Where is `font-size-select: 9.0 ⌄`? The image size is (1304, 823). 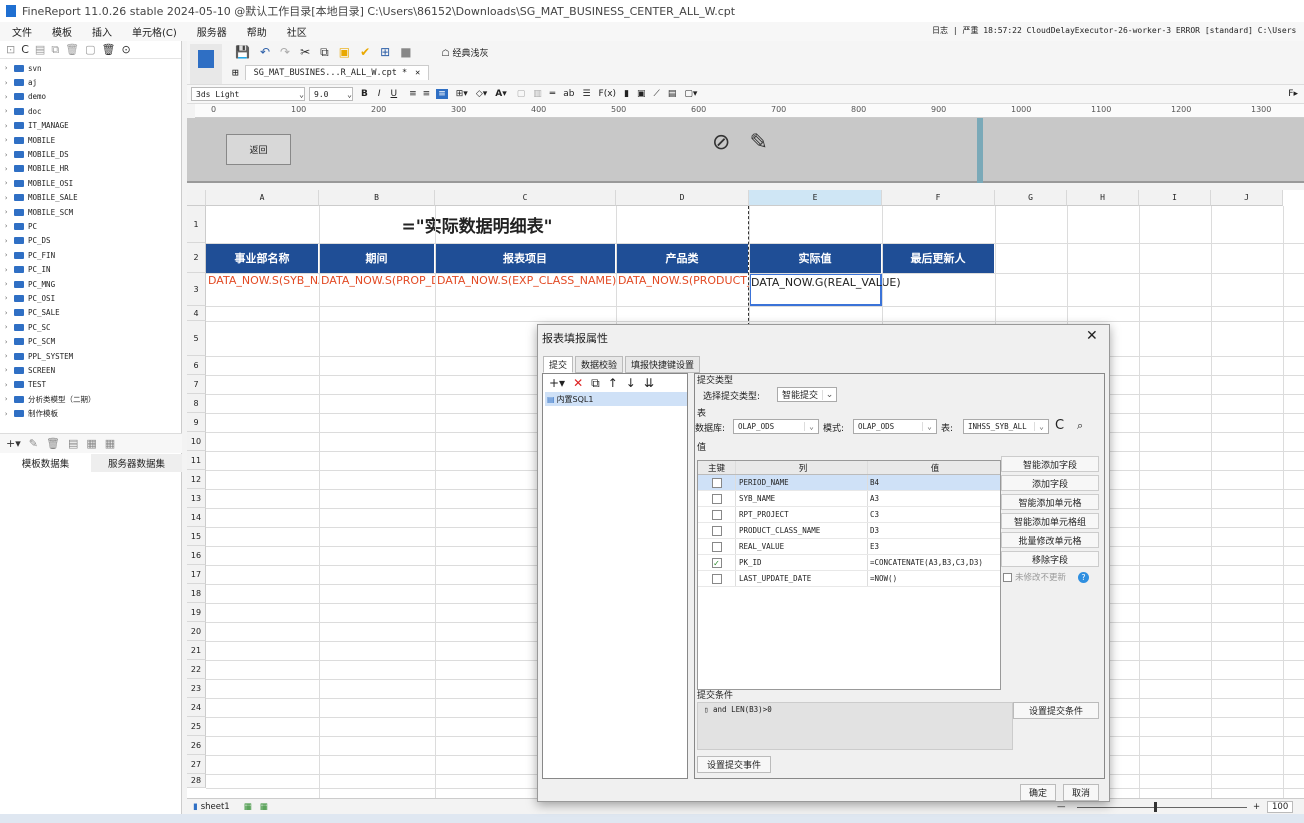 font-size-select: 9.0 ⌄ is located at coordinates (331, 94).